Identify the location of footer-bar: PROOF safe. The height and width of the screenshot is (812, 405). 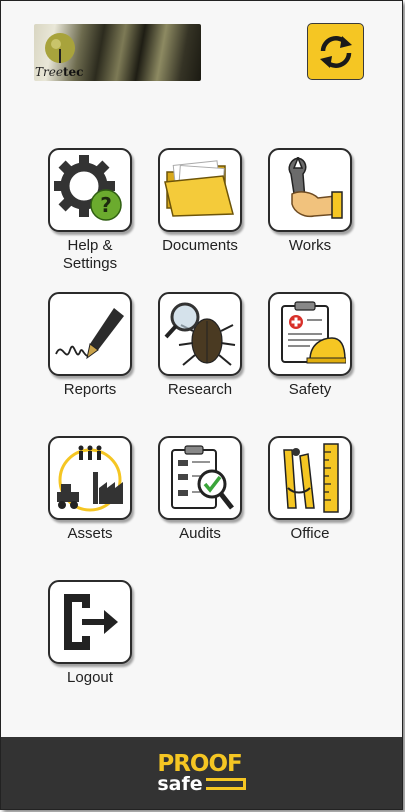
(201, 773).